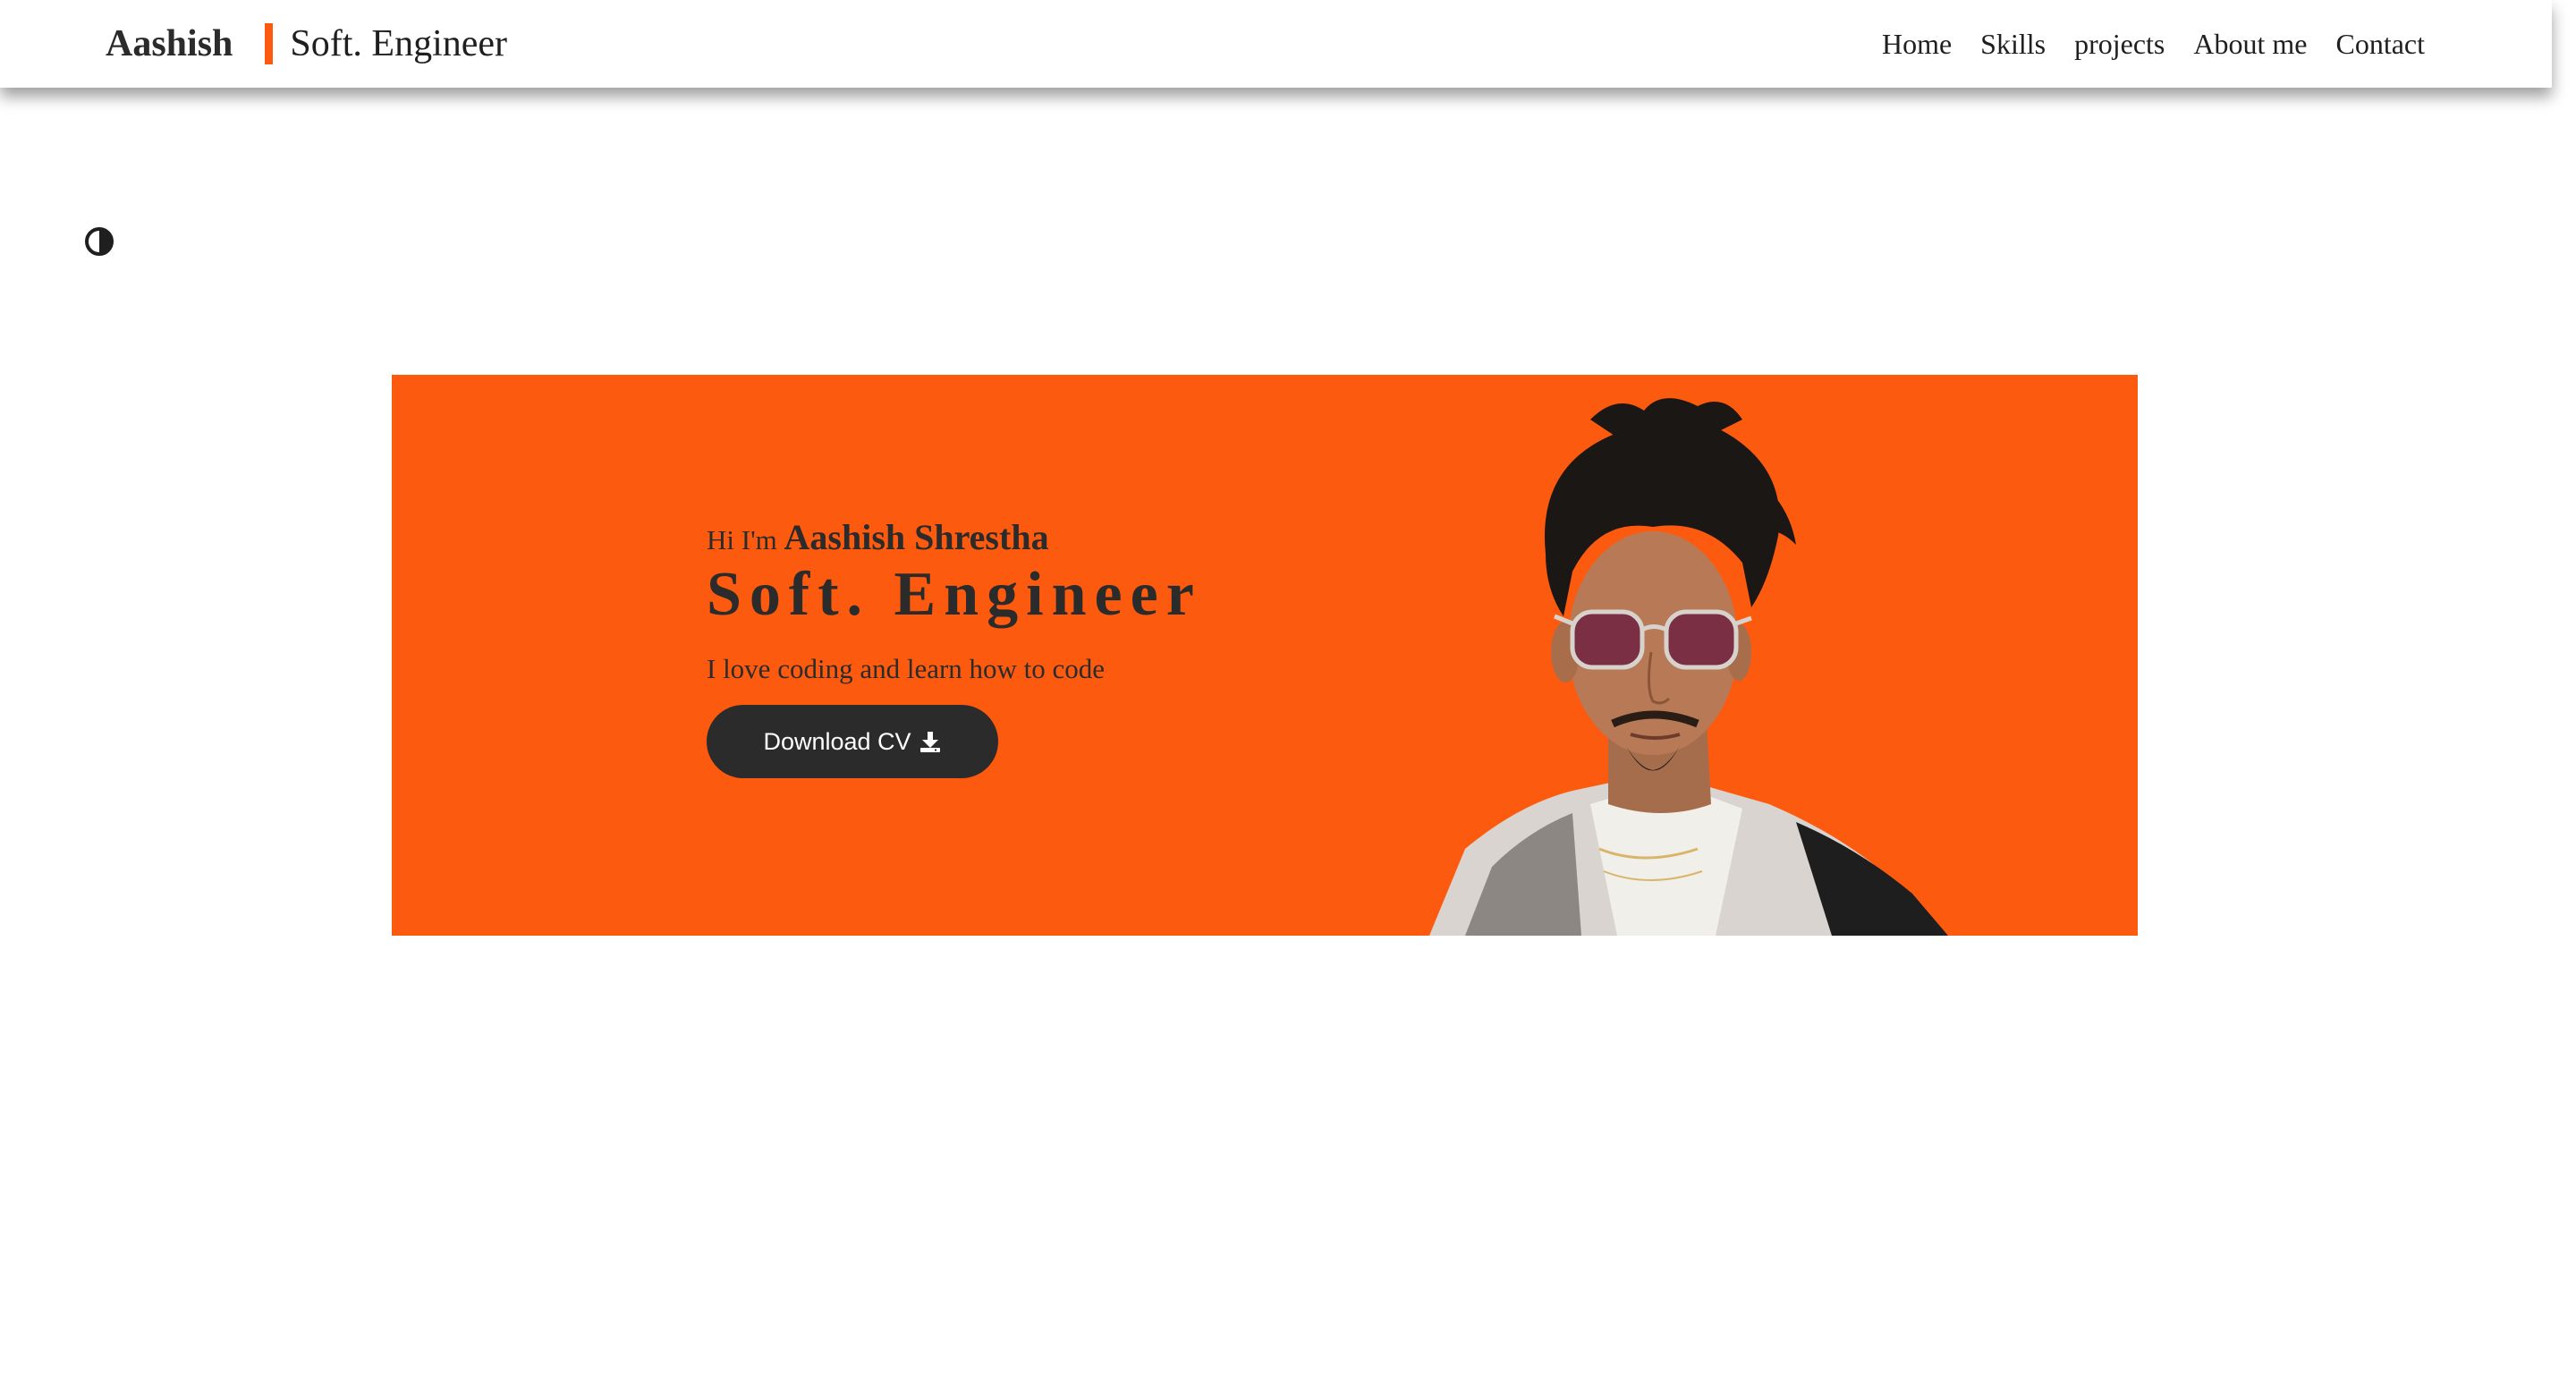  I want to click on brand-divider, so click(269, 43).